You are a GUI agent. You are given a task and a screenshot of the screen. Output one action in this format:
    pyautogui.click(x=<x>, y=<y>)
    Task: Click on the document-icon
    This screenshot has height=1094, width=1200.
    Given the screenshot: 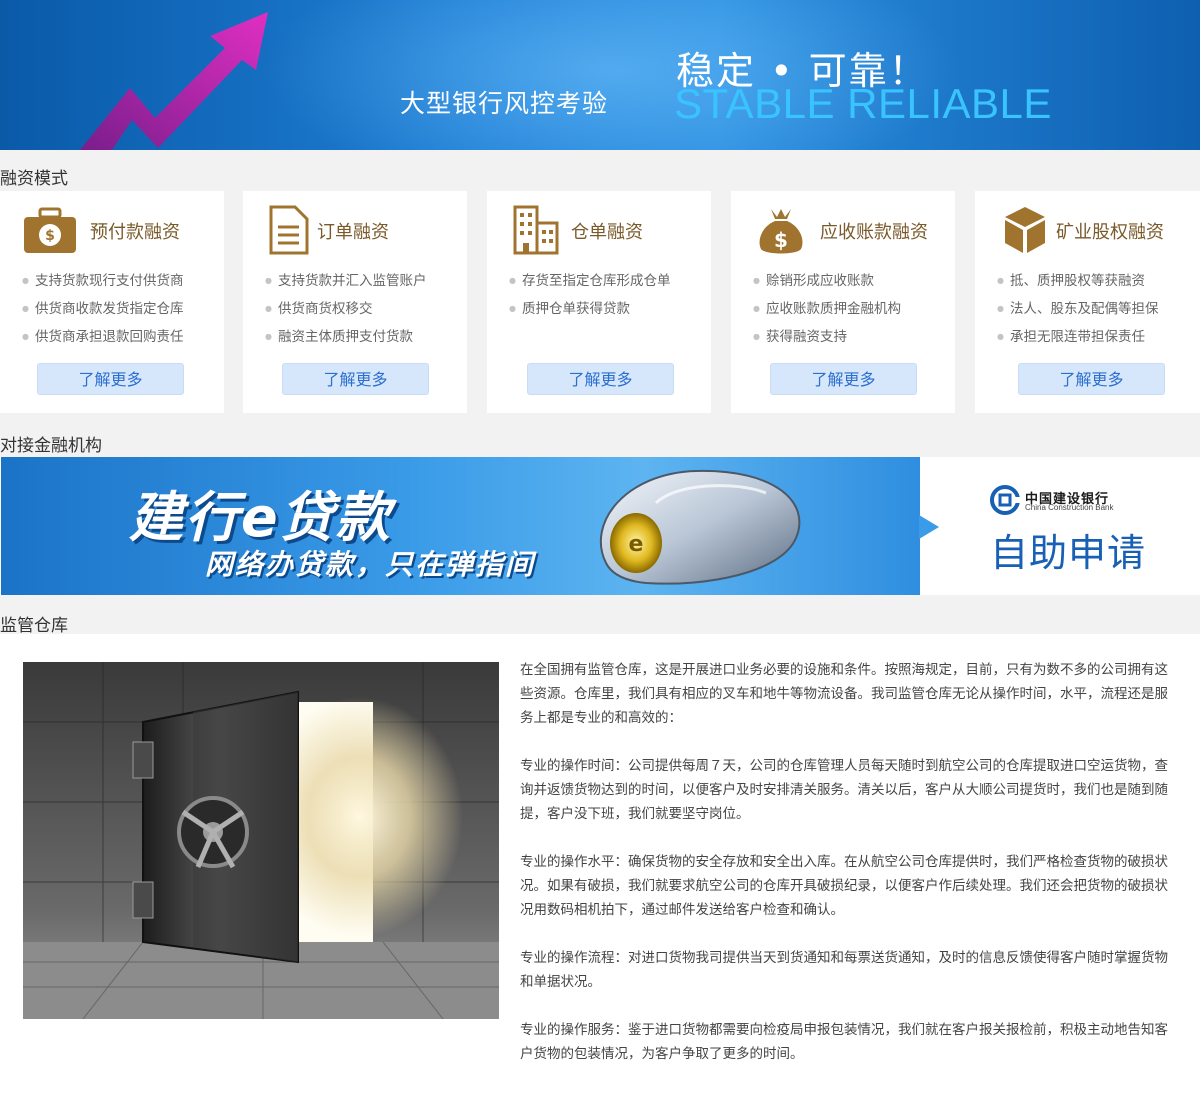 What is the action you would take?
    pyautogui.click(x=289, y=230)
    